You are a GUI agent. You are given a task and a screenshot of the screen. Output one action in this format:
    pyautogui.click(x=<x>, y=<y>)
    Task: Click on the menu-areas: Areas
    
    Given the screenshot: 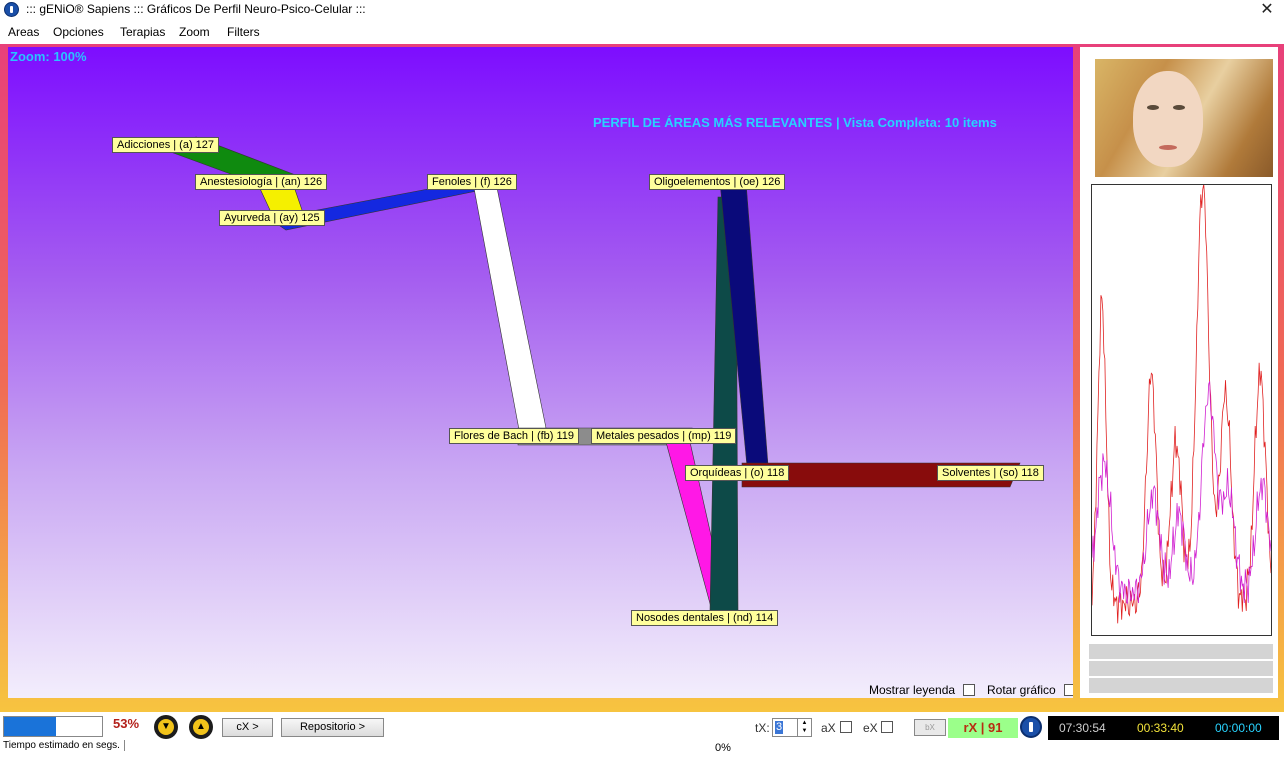 What is the action you would take?
    pyautogui.click(x=23, y=32)
    